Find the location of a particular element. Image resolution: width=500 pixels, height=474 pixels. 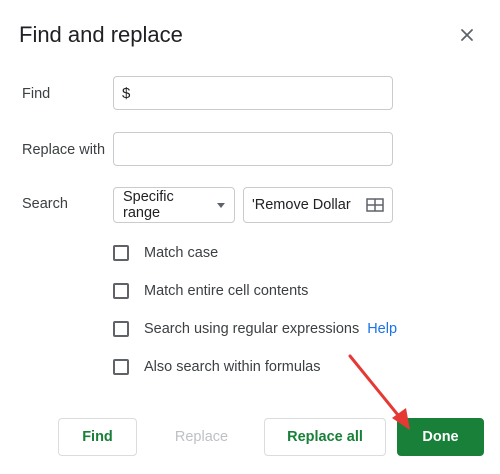

range-value: 'Remove Dollar is located at coordinates (301, 205).